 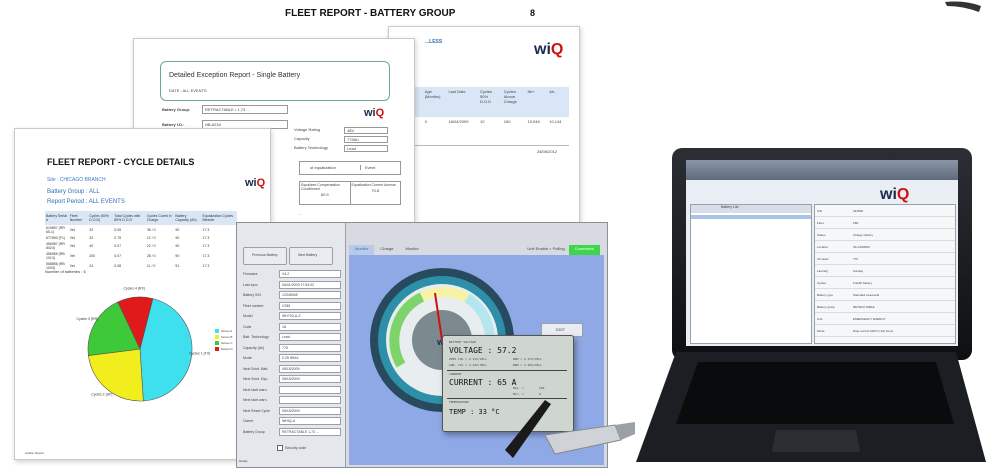 I want to click on field-row: Mode 0.25 HB44, so click(x=293, y=358).